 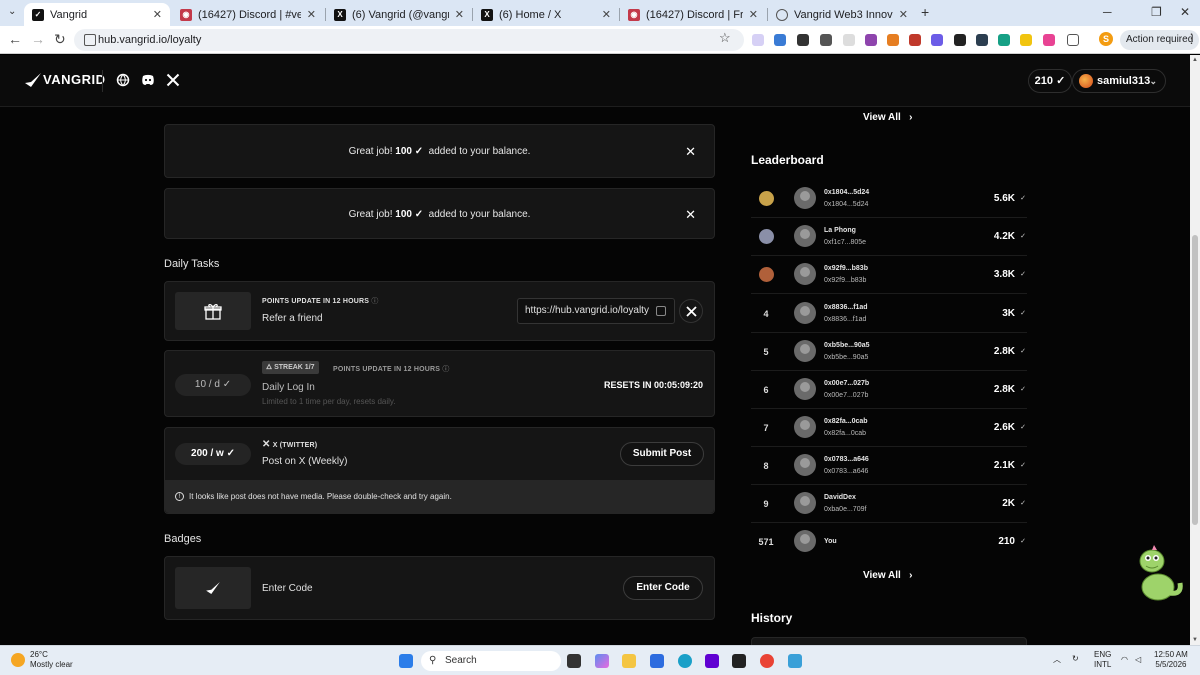 I want to click on tab-discord-friends: ◉ (16427) Discord | Friends ✕, so click(x=693, y=14).